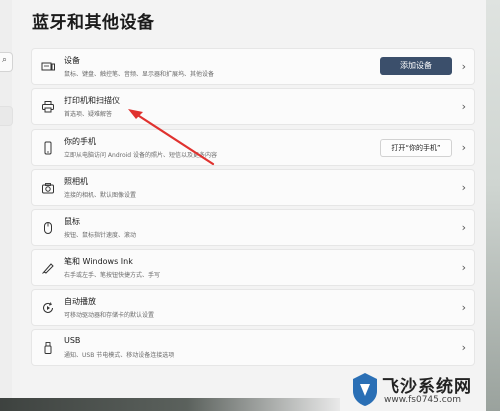  What do you see at coordinates (109, 315) in the screenshot?
I see `row-description: 可移动驱动器和存储卡的默认设置` at bounding box center [109, 315].